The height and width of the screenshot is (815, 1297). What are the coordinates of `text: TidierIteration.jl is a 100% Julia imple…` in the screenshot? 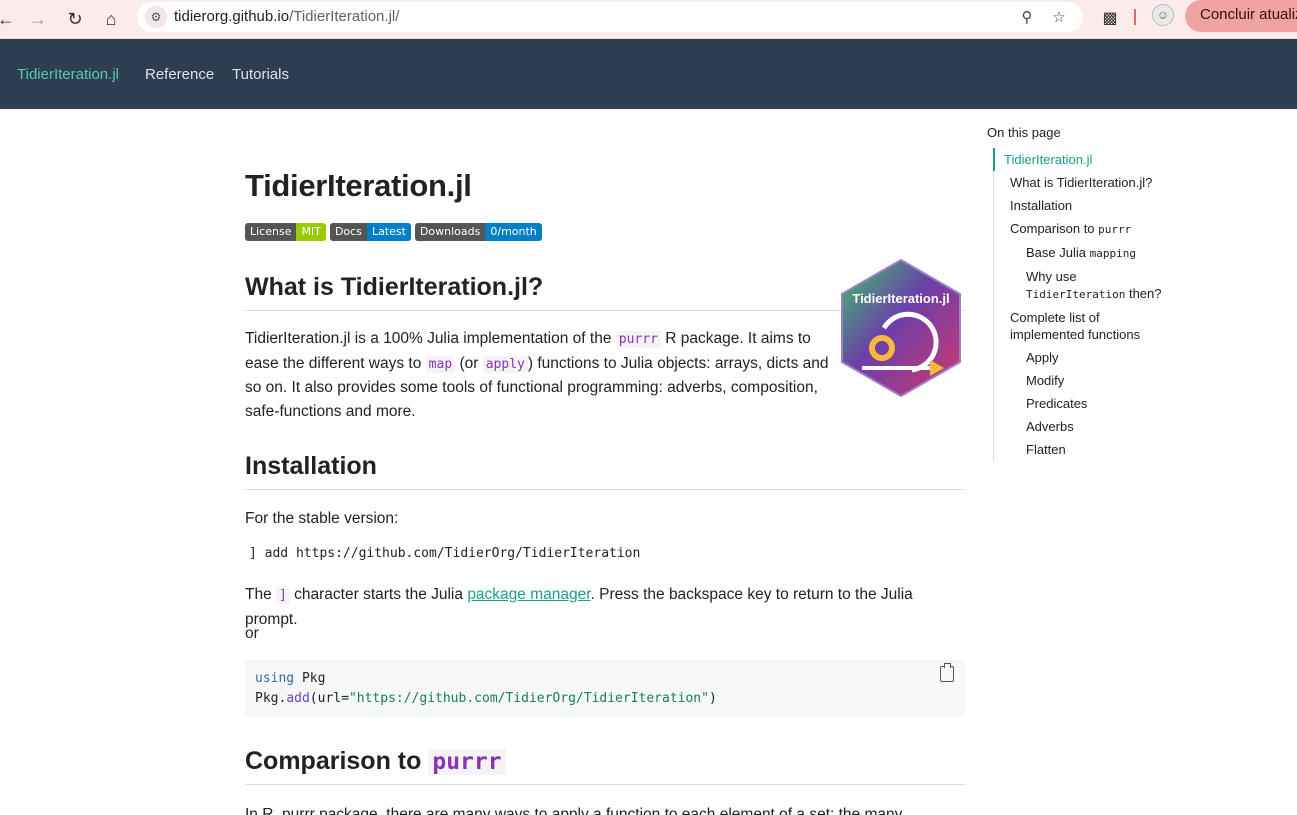 It's located at (430, 338).